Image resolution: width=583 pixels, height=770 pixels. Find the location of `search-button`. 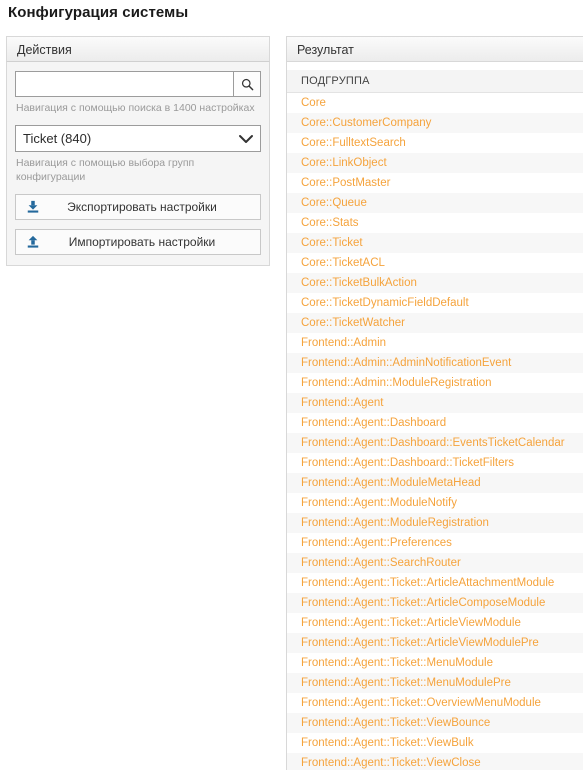

search-button is located at coordinates (247, 84).